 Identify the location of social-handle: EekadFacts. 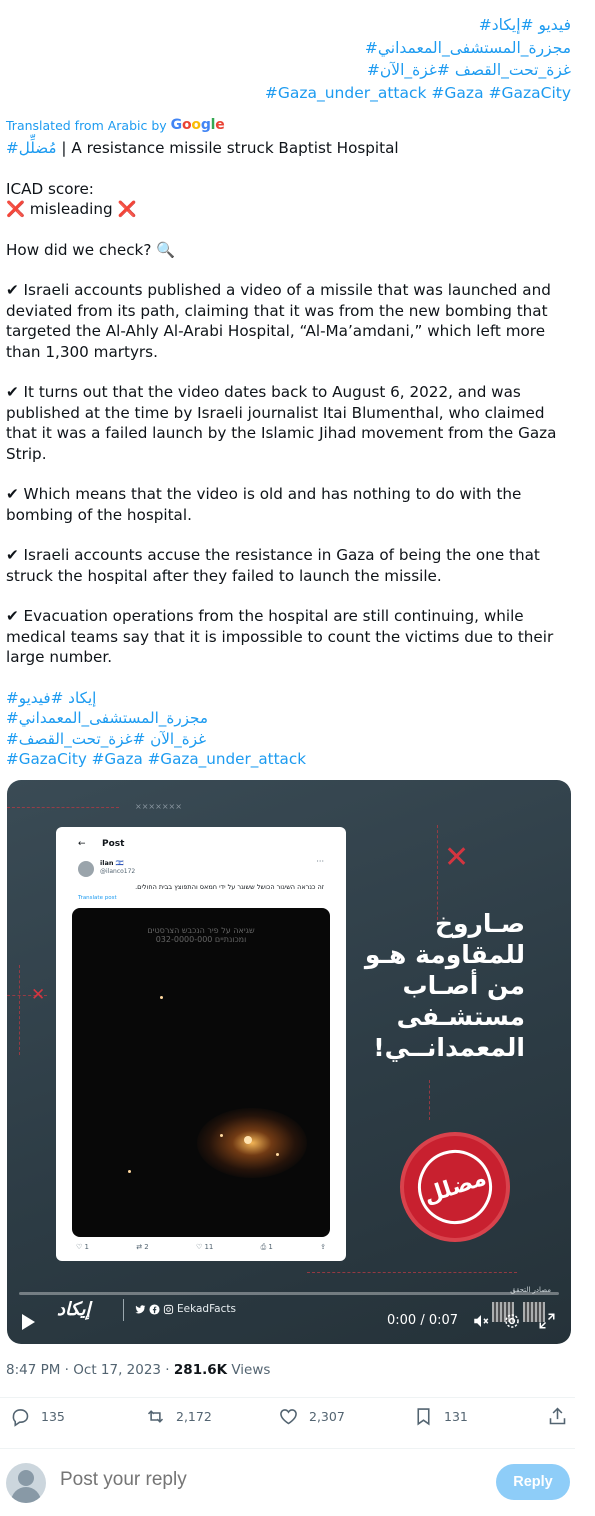
(185, 1309).